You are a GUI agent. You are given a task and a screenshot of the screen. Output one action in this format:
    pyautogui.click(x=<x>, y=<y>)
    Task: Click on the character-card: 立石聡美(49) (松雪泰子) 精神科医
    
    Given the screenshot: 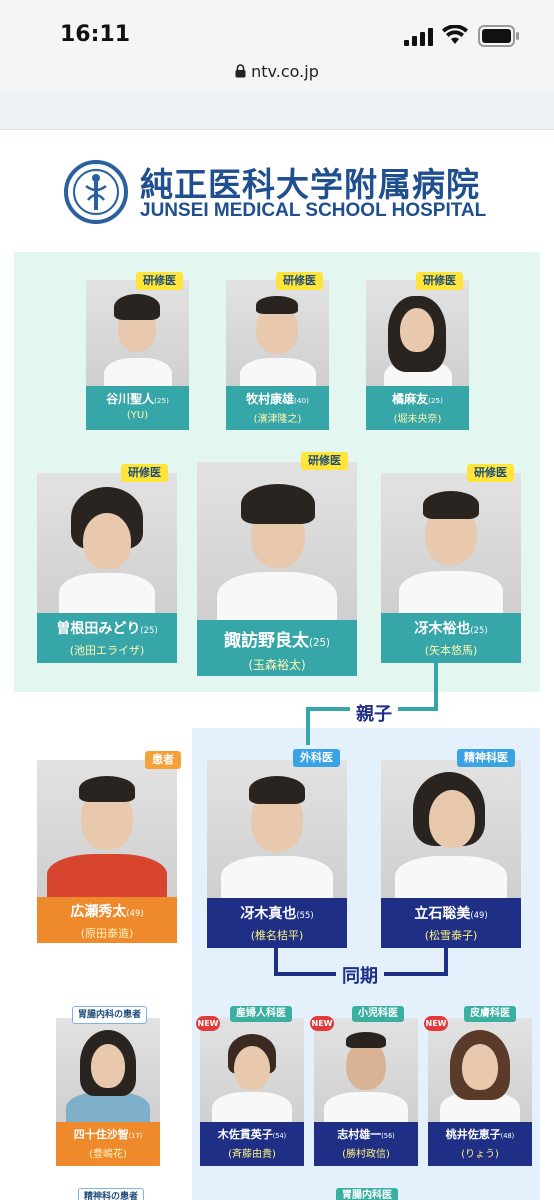 What is the action you would take?
    pyautogui.click(x=451, y=848)
    